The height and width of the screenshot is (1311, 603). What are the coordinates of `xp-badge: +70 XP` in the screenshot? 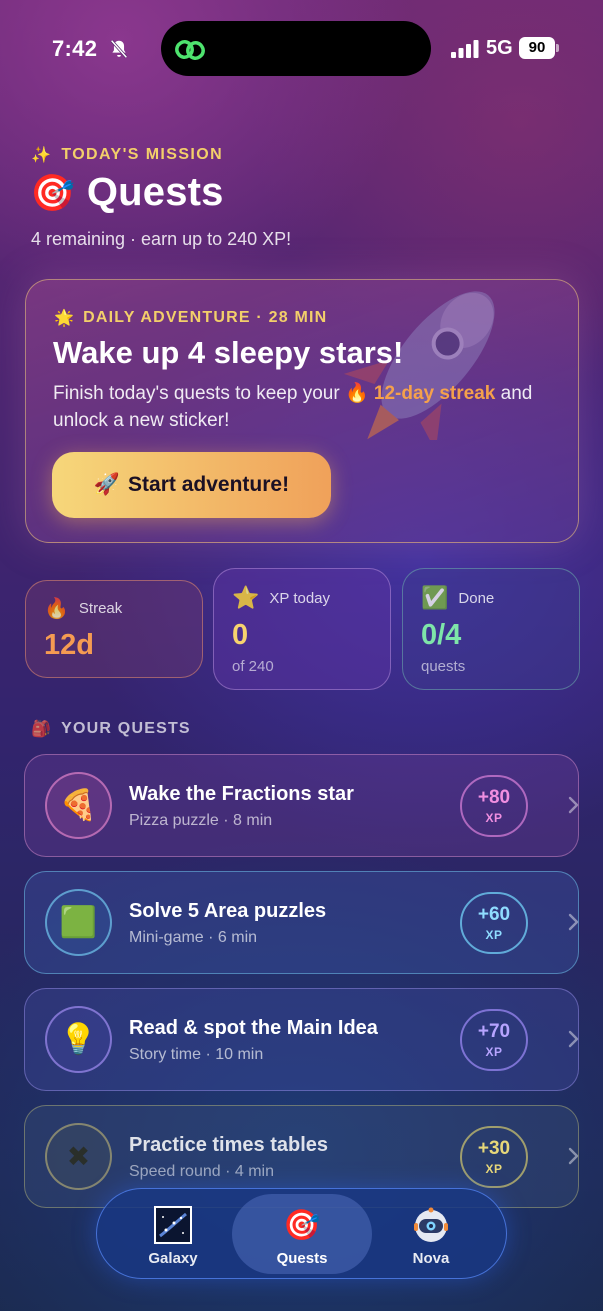 It's located at (494, 1040).